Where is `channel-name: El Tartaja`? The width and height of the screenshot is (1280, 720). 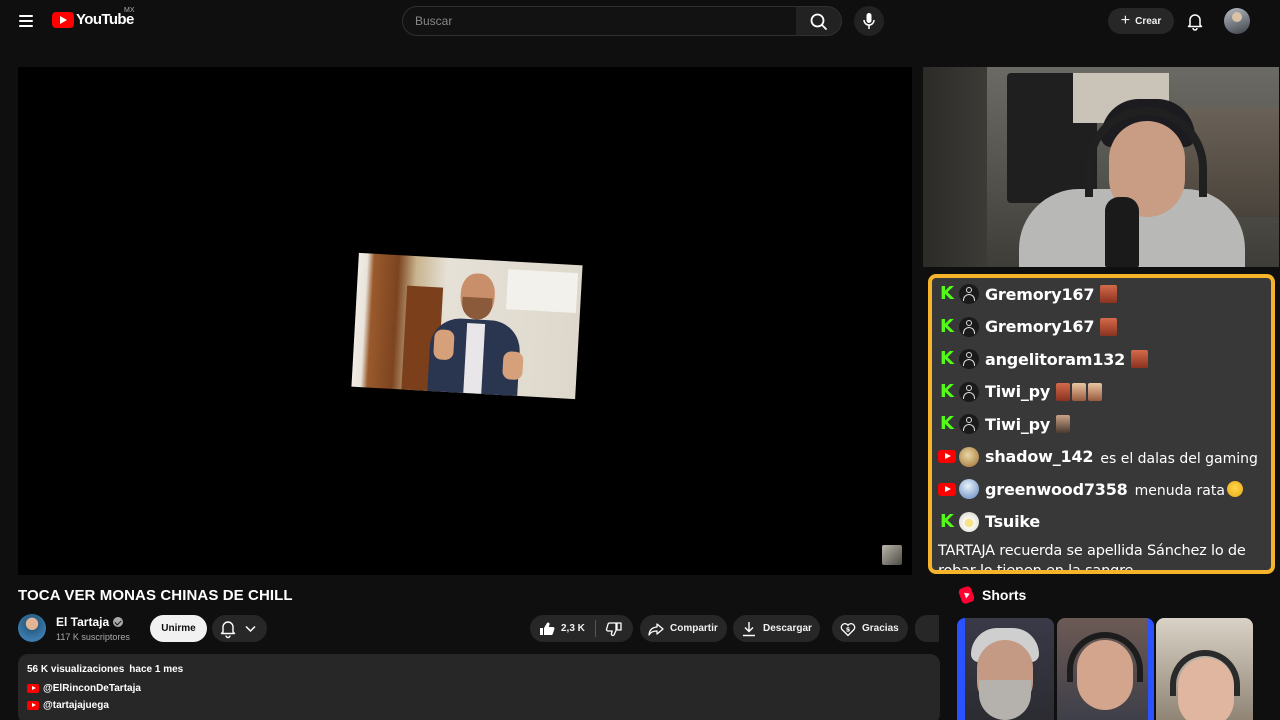 channel-name: El Tartaja is located at coordinates (90, 622).